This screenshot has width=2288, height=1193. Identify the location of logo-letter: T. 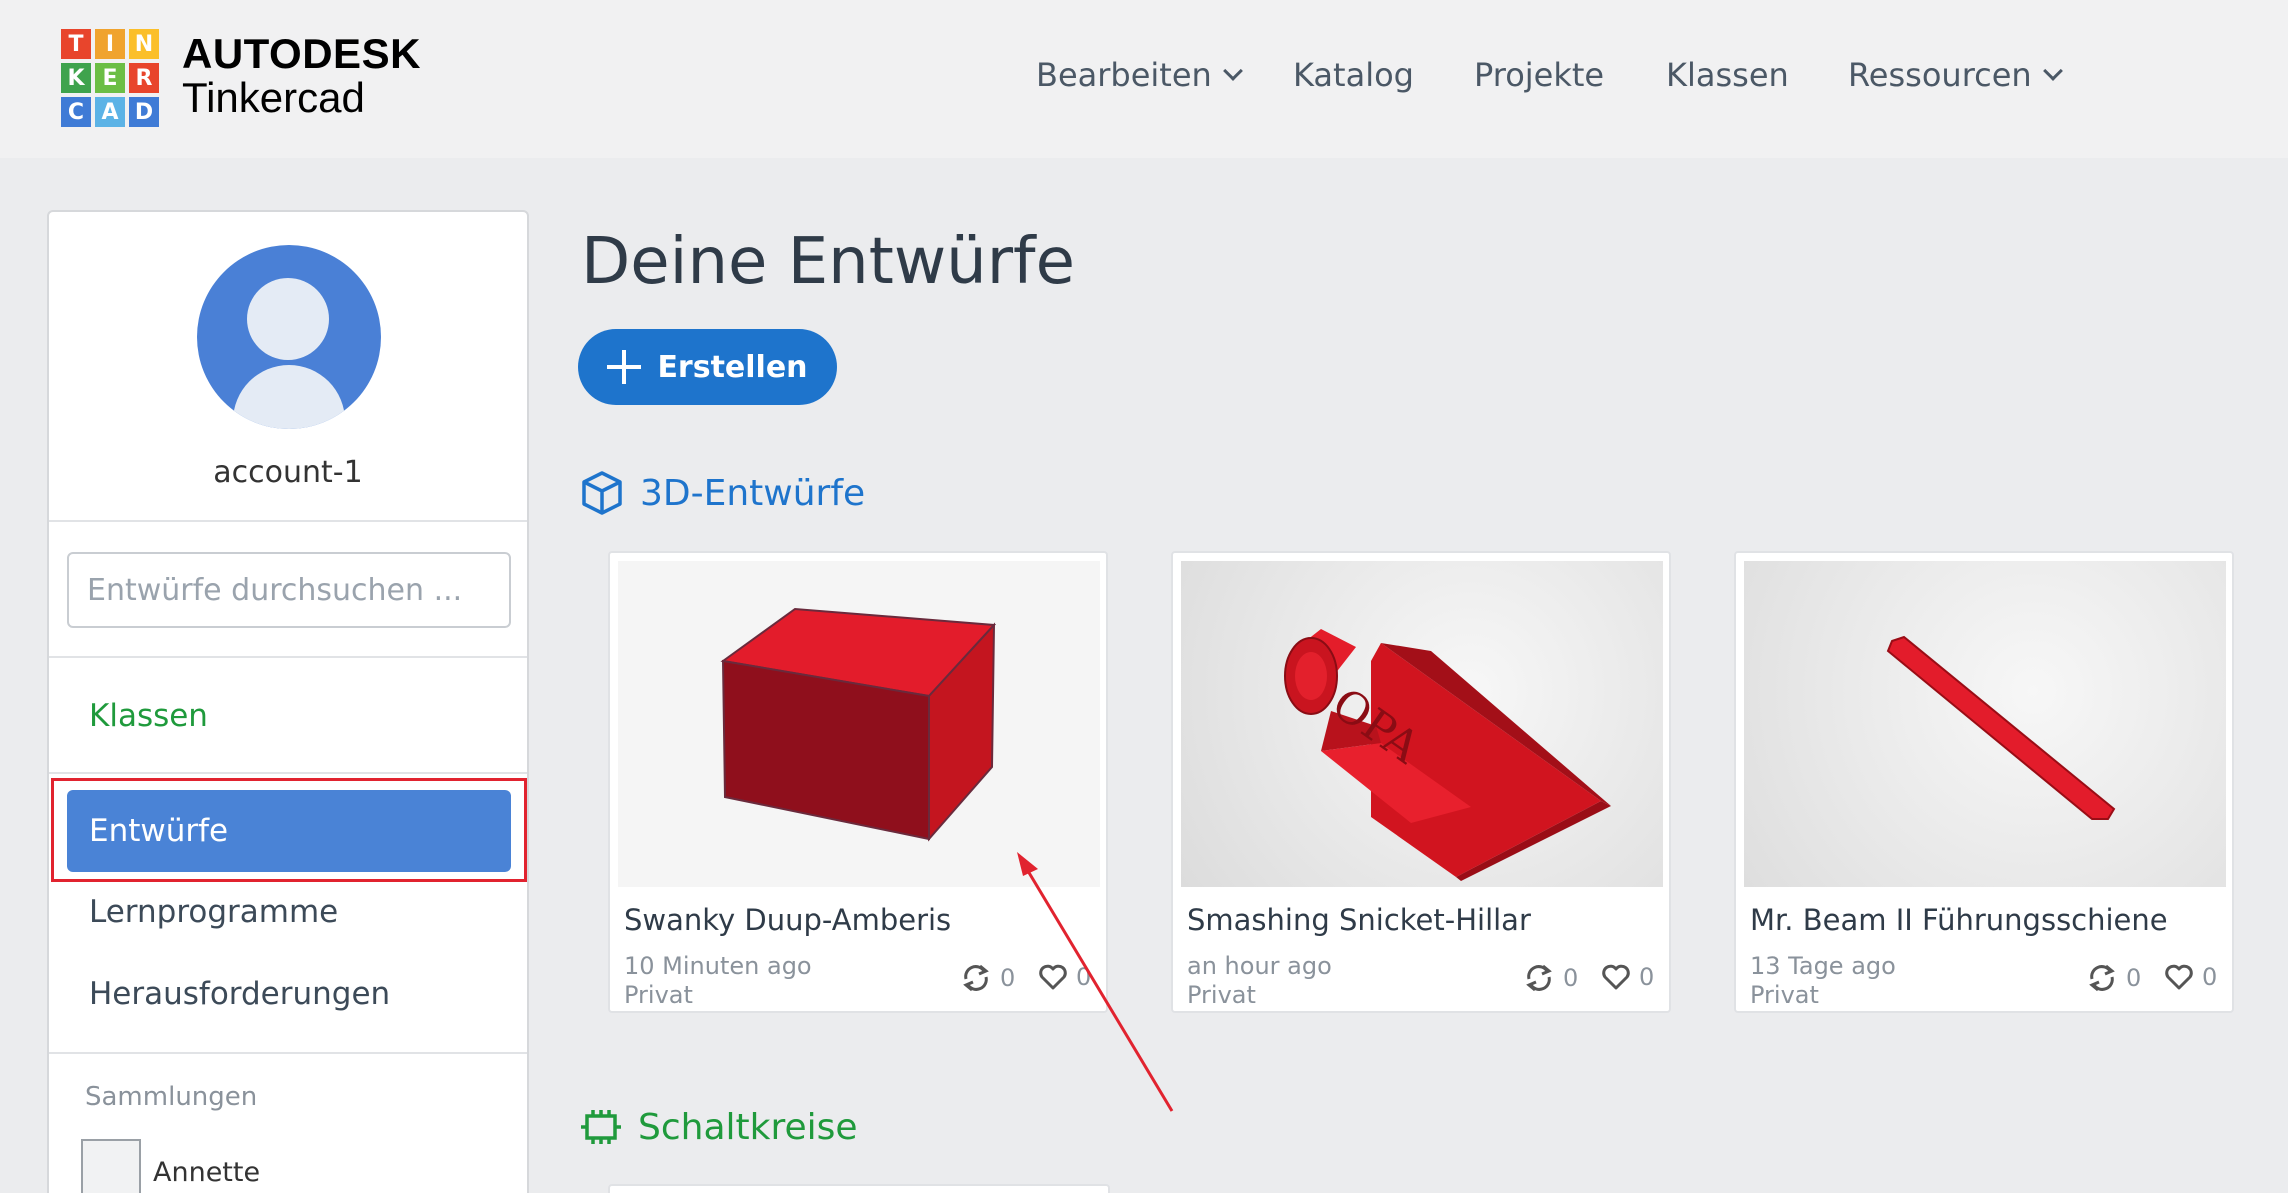
(76, 44).